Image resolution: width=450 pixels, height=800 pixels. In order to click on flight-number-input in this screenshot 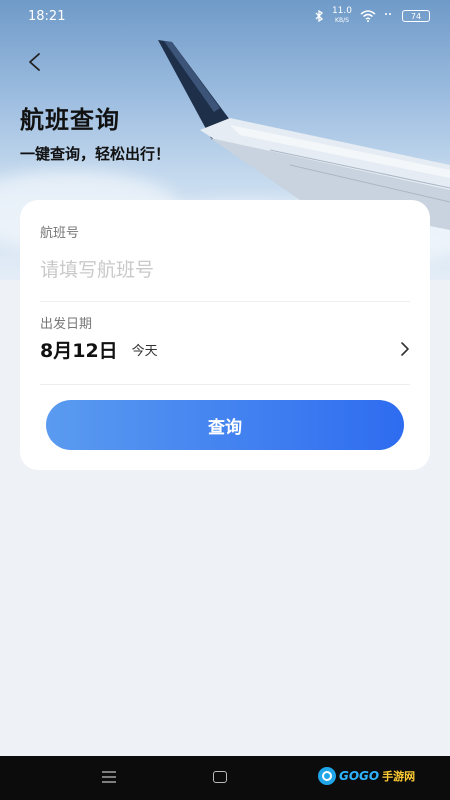, I will do `click(225, 270)`.